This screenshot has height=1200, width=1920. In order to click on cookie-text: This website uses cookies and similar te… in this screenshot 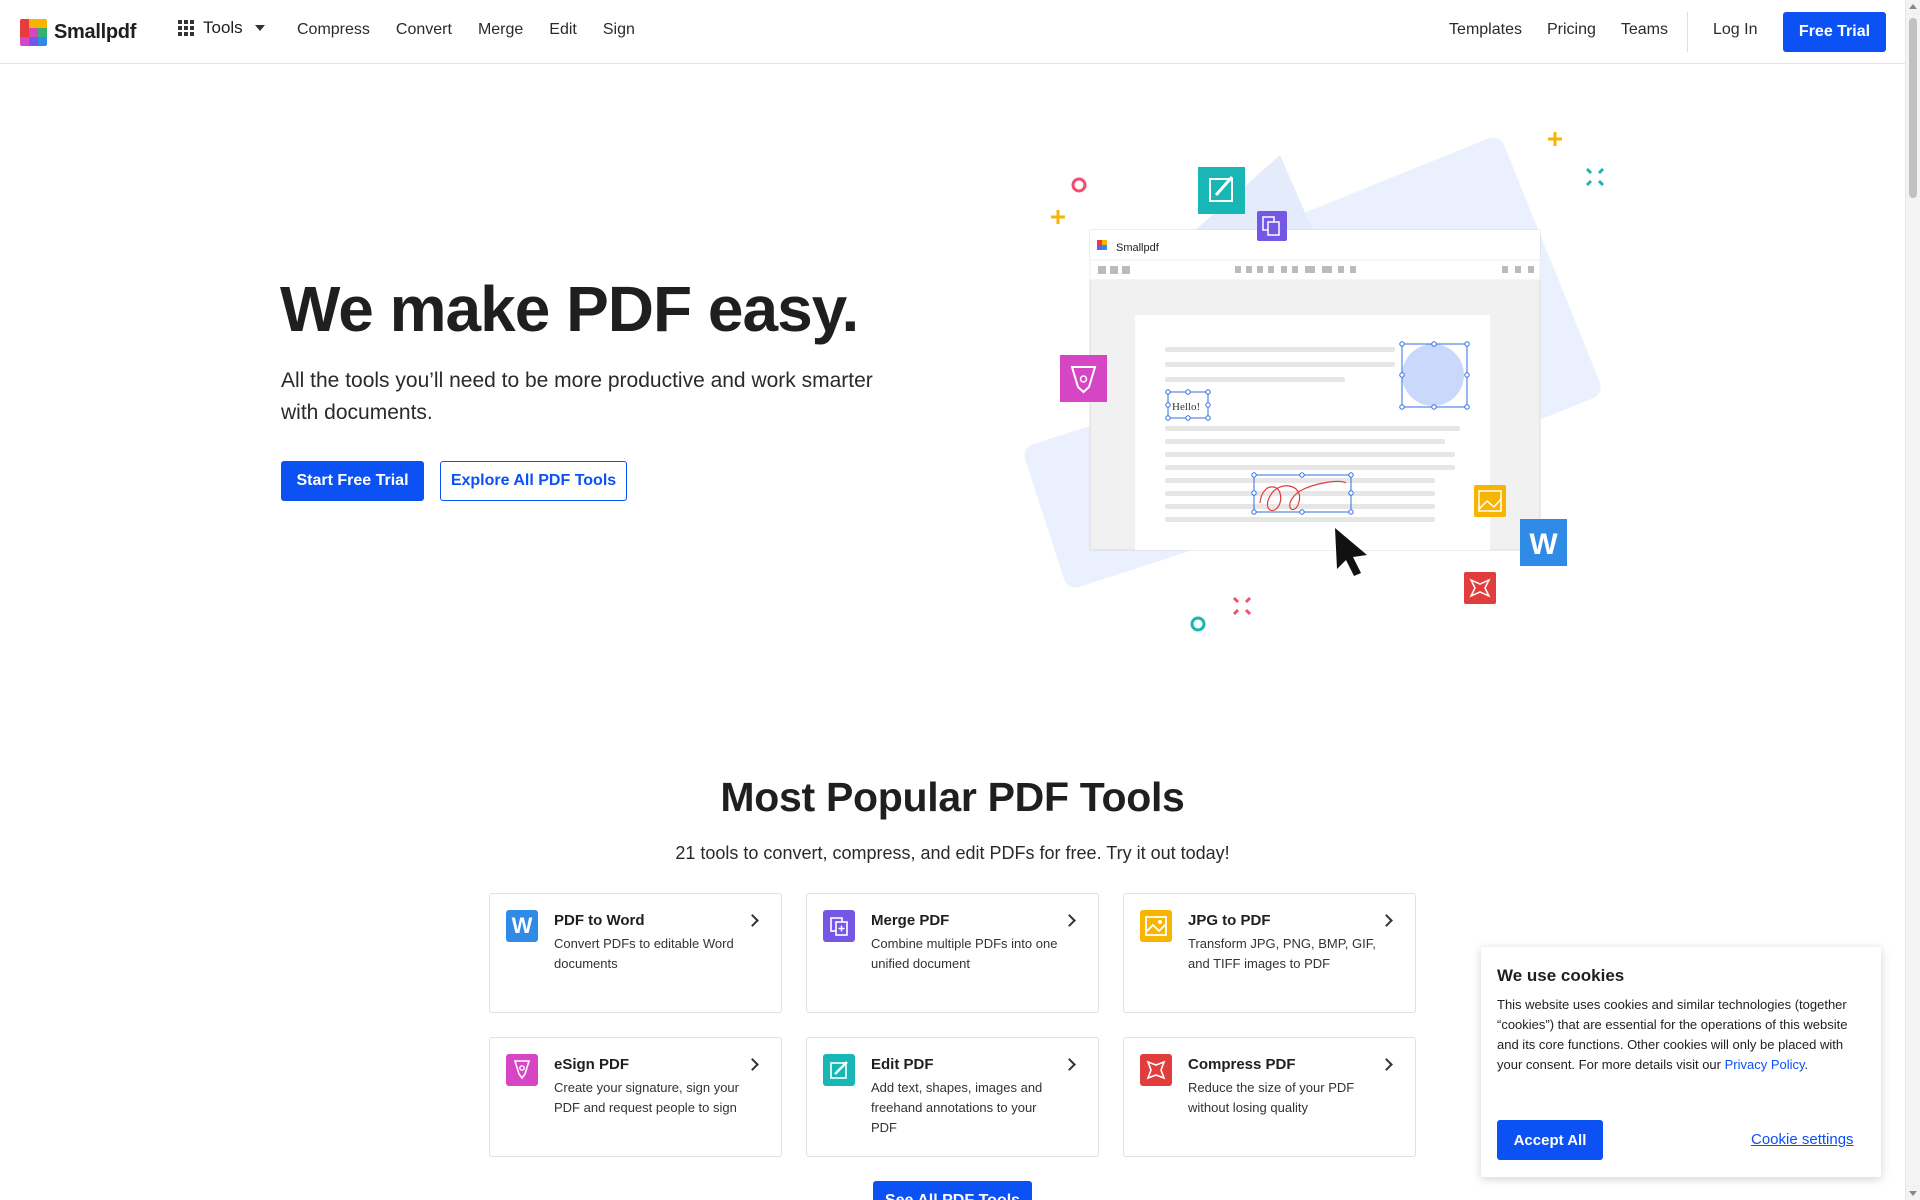, I will do `click(1672, 1034)`.